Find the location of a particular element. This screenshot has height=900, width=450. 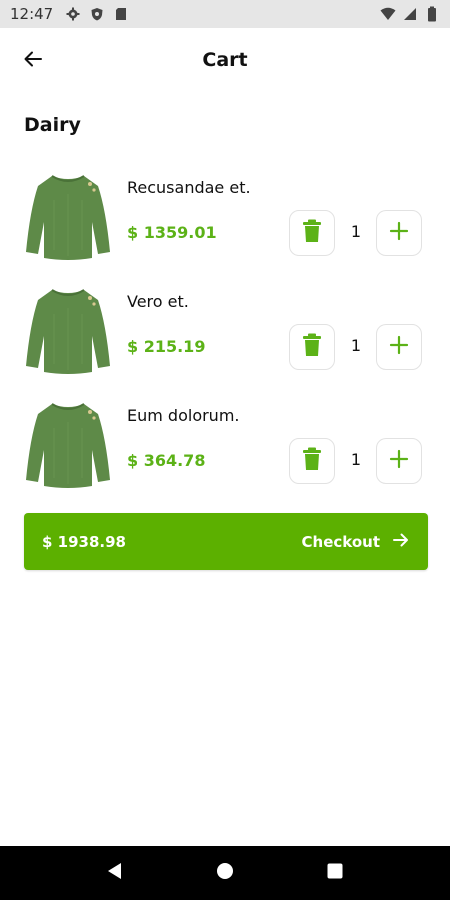

status-icons-left is located at coordinates (97, 14).